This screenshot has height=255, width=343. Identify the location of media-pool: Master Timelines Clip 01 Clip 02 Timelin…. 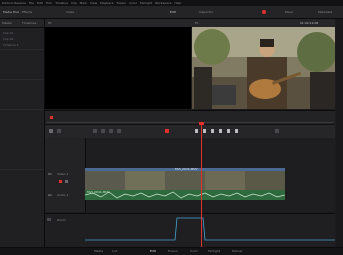
(22, 136).